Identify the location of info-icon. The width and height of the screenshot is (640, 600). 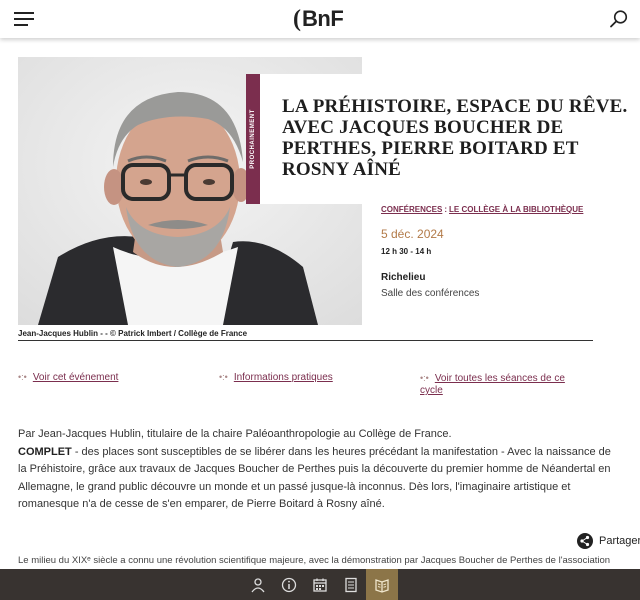
(289, 584).